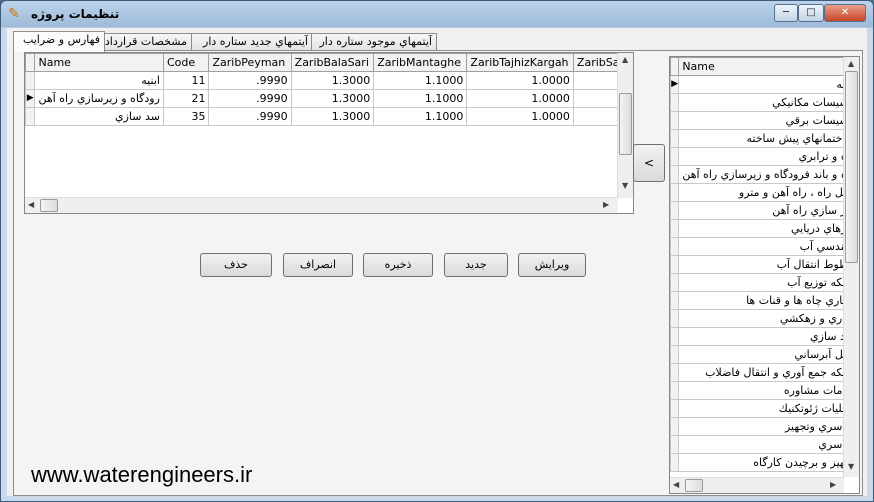 The width and height of the screenshot is (874, 502). Describe the element at coordinates (768, 264) in the screenshot. I see `list-item-label: خطوط انتقال آب` at that location.